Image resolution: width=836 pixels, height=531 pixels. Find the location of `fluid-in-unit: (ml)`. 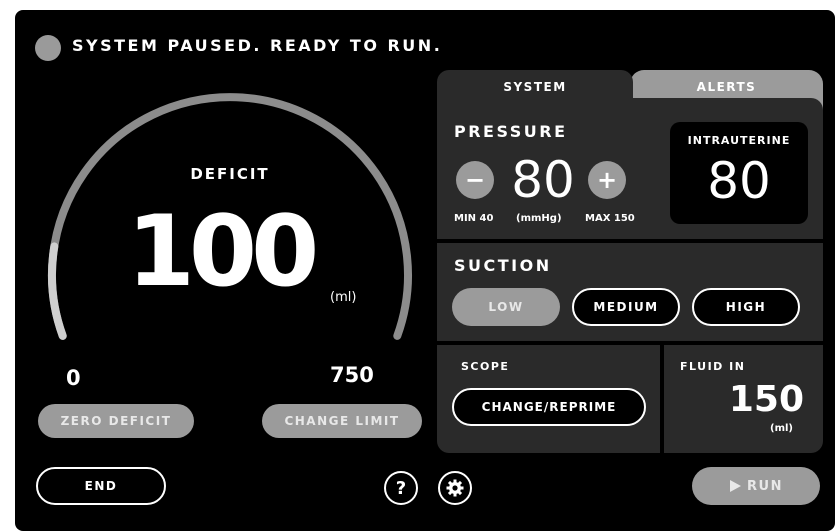

fluid-in-unit: (ml) is located at coordinates (781, 428).